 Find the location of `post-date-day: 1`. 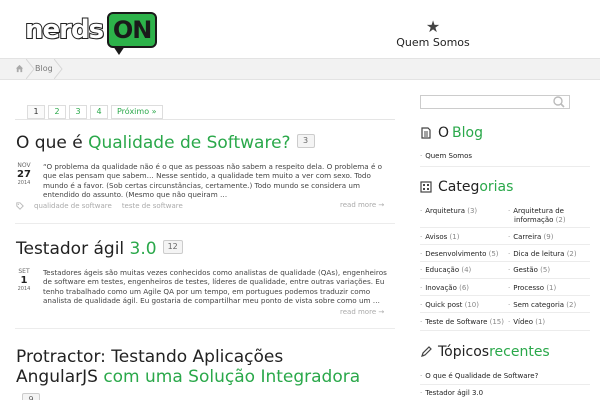

post-date-day: 1 is located at coordinates (24, 280).